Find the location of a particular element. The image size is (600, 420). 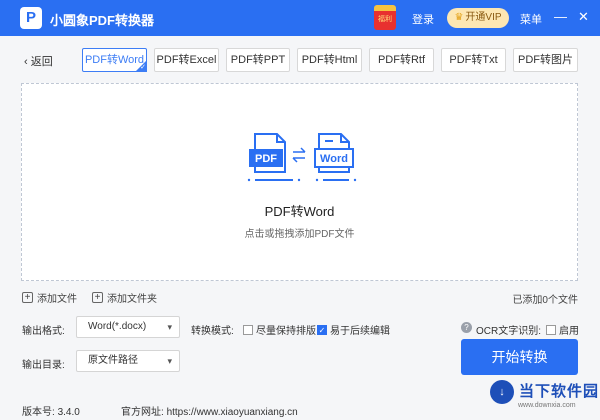

tab-pdf-to-html: PDF转Html is located at coordinates (329, 60).